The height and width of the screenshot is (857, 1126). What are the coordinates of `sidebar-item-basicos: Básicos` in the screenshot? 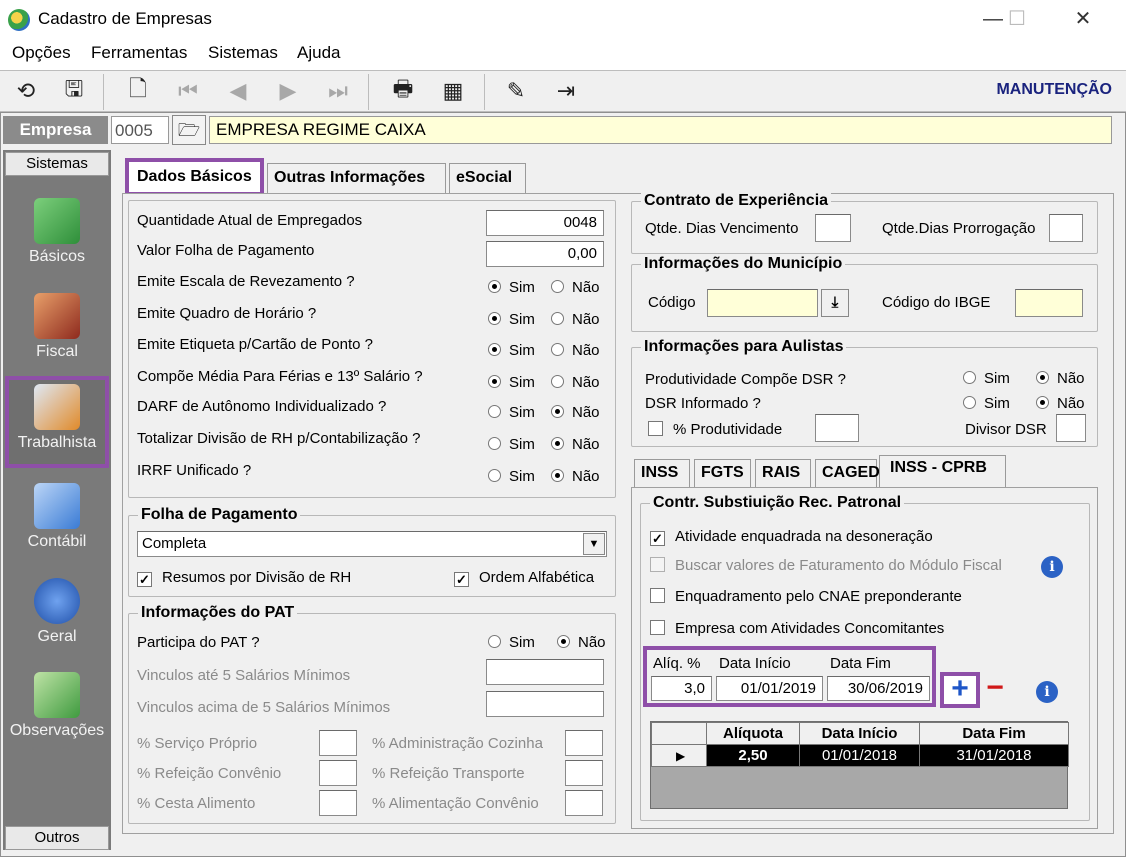 It's located at (57, 235).